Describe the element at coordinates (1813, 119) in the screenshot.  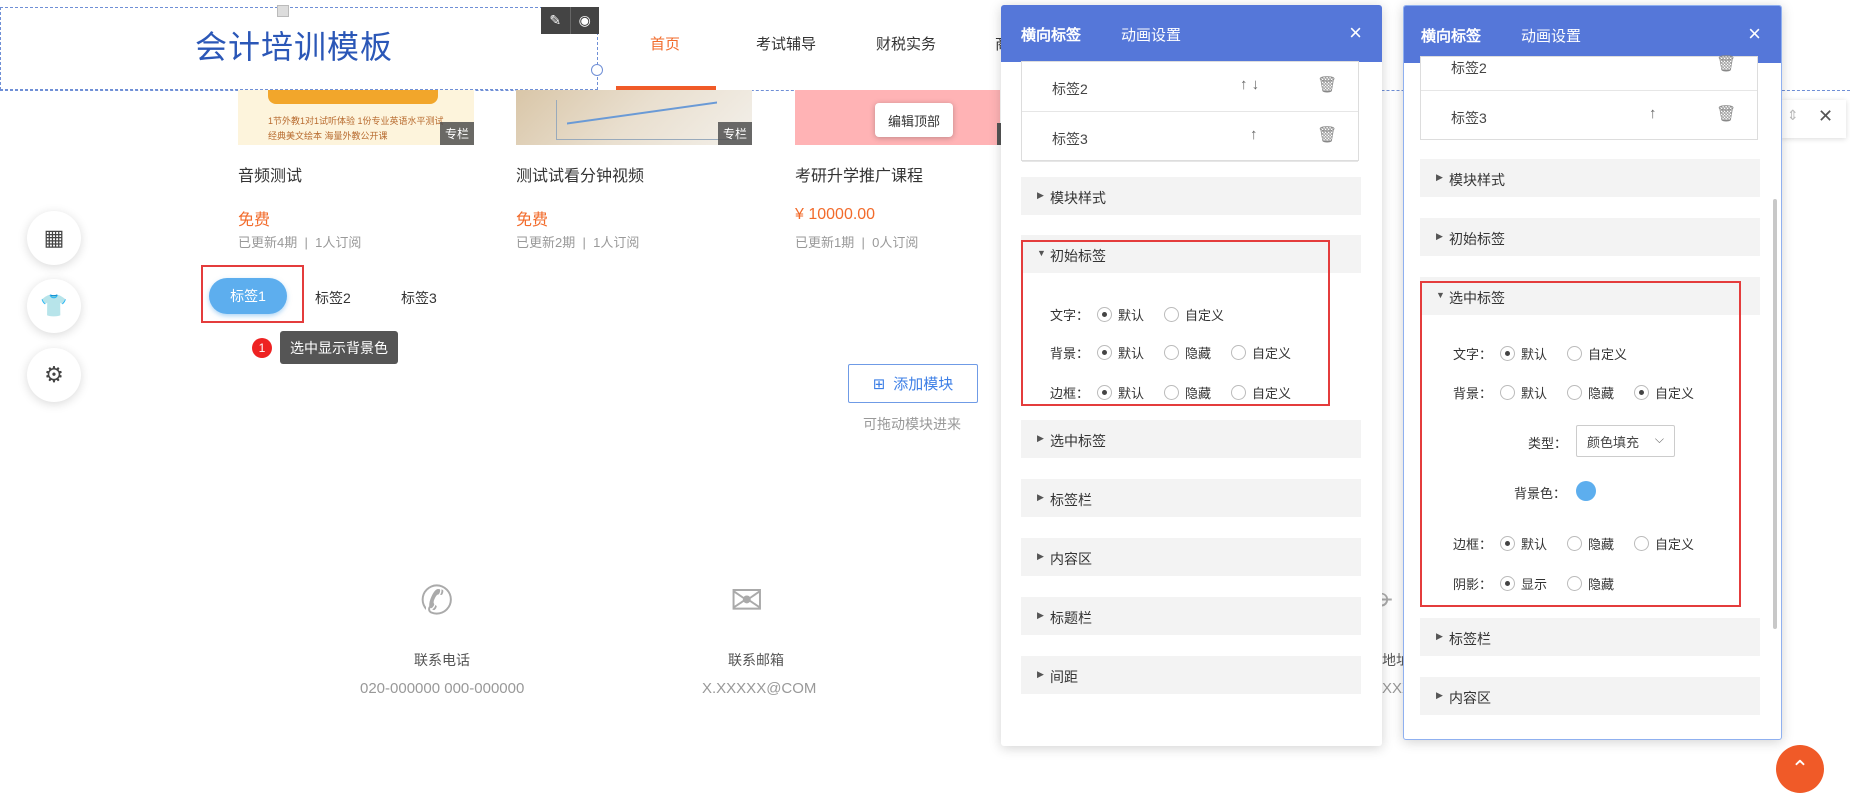
I see `module-close-bar: ⇕ ✕` at that location.